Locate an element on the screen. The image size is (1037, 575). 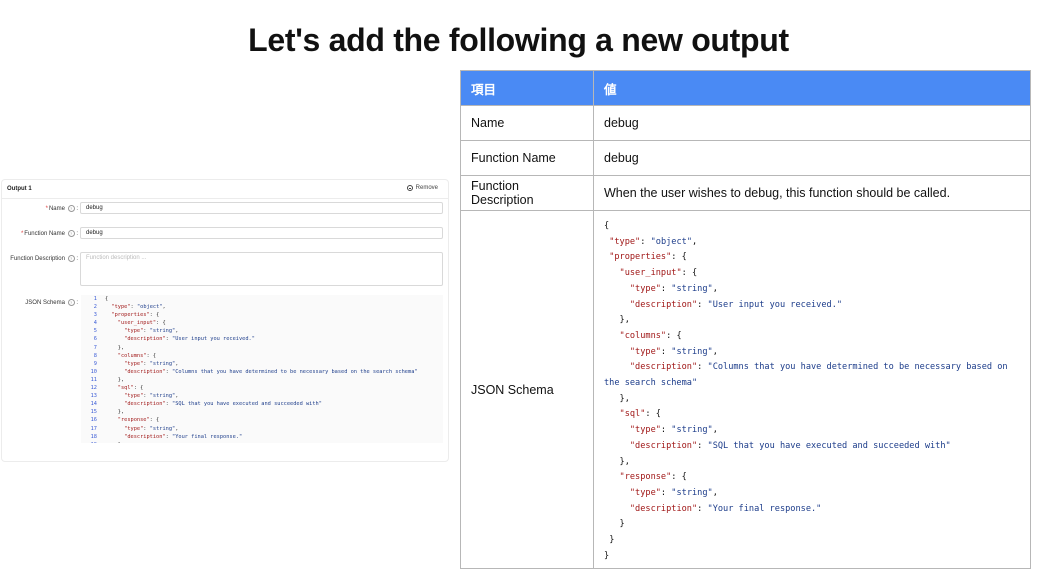
code-line: 7 }, is located at coordinates (262, 348).